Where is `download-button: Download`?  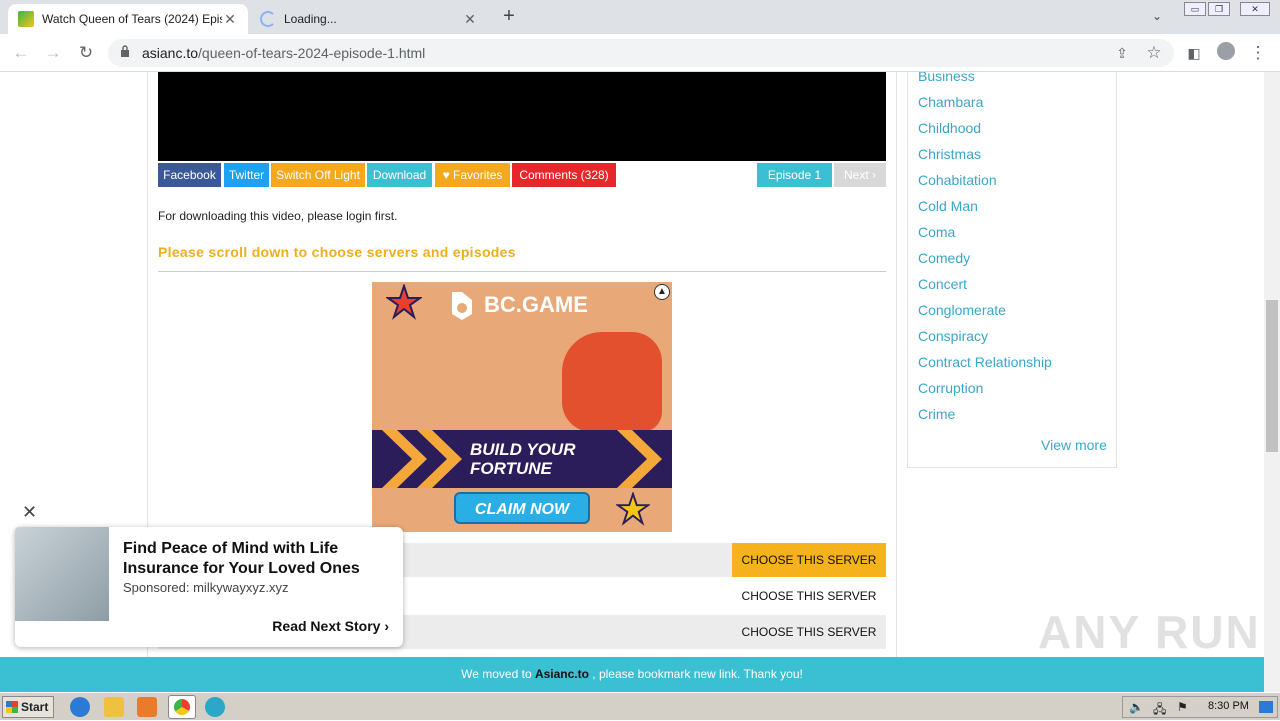 download-button: Download is located at coordinates (399, 175).